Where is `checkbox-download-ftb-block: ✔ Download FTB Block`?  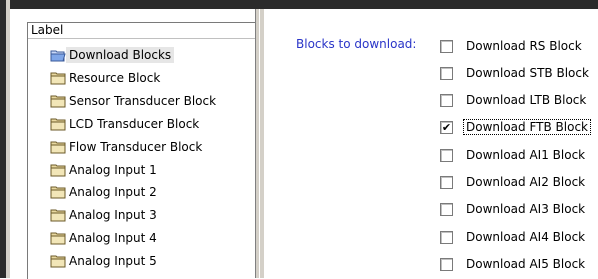
checkbox-download-ftb-block: ✔ Download FTB Block is located at coordinates (515, 127).